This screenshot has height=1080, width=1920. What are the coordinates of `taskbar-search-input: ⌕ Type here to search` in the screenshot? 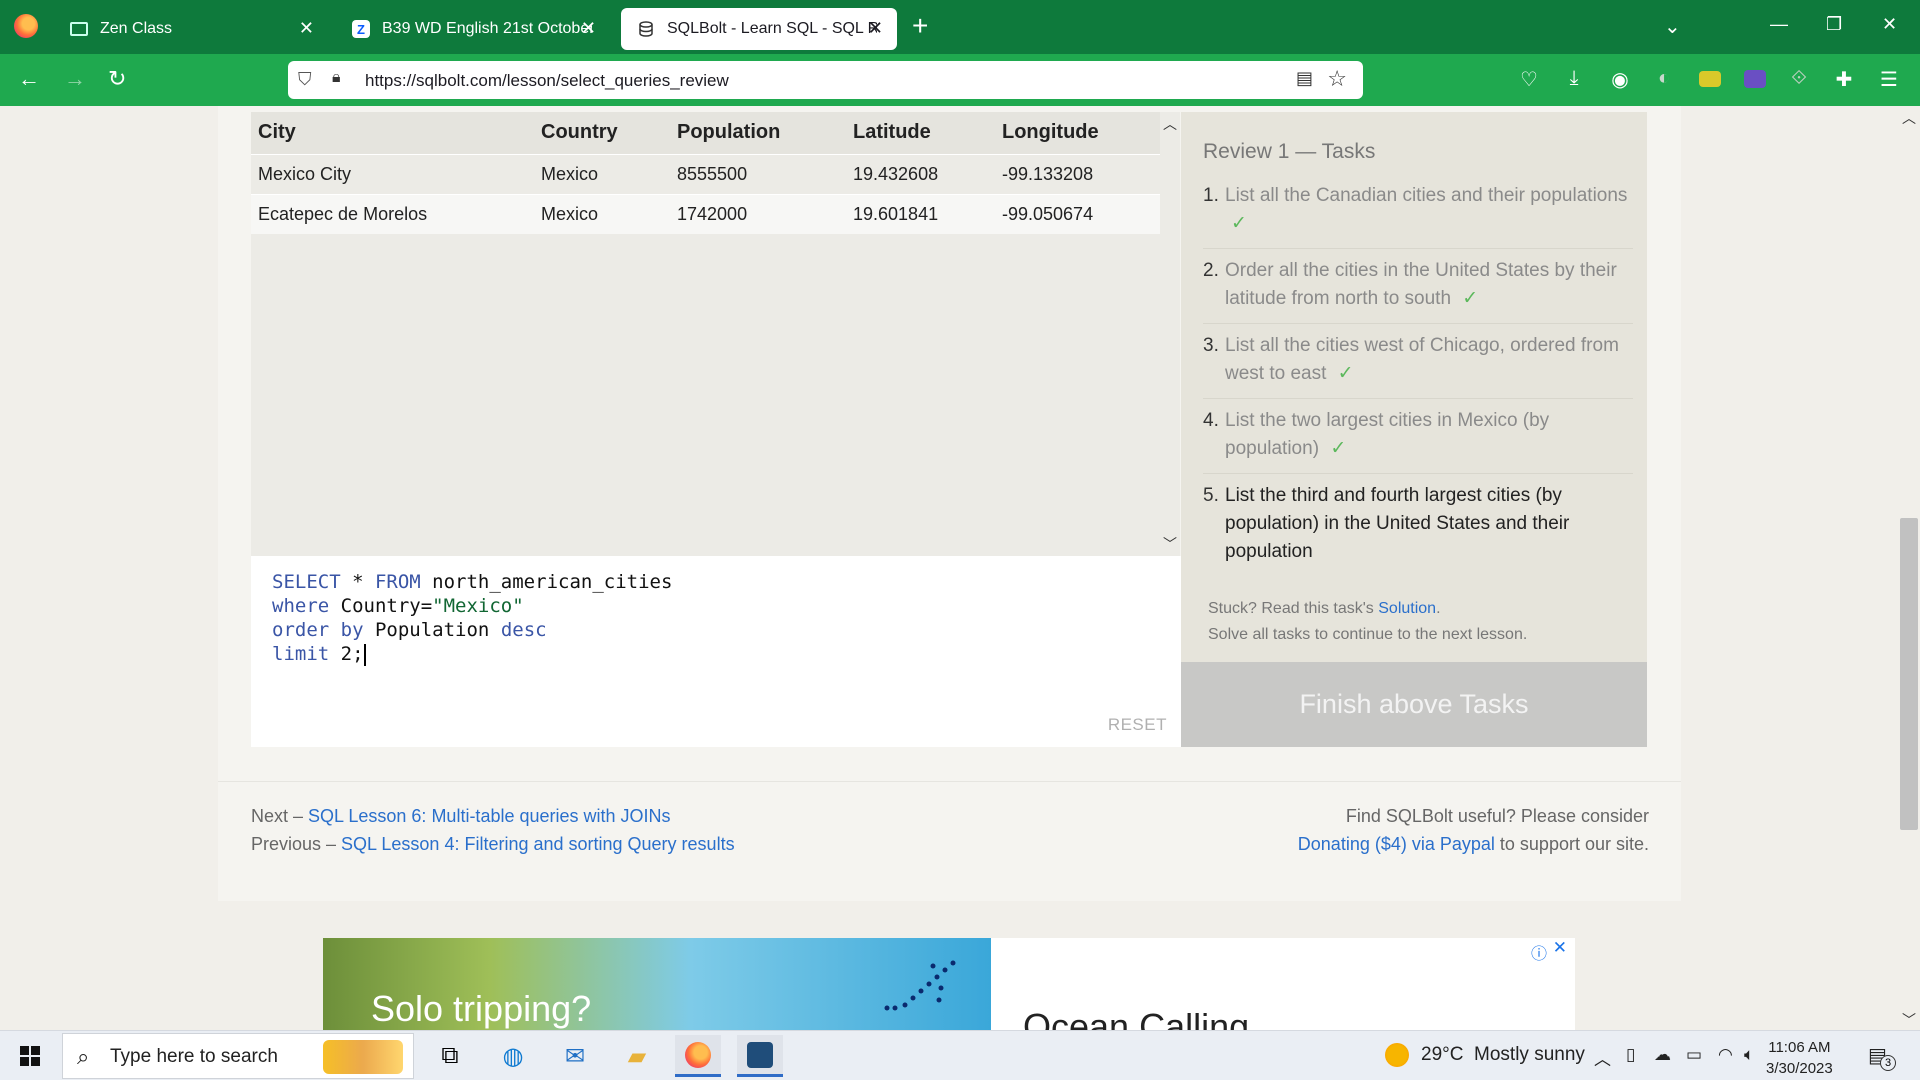 It's located at (238, 1056).